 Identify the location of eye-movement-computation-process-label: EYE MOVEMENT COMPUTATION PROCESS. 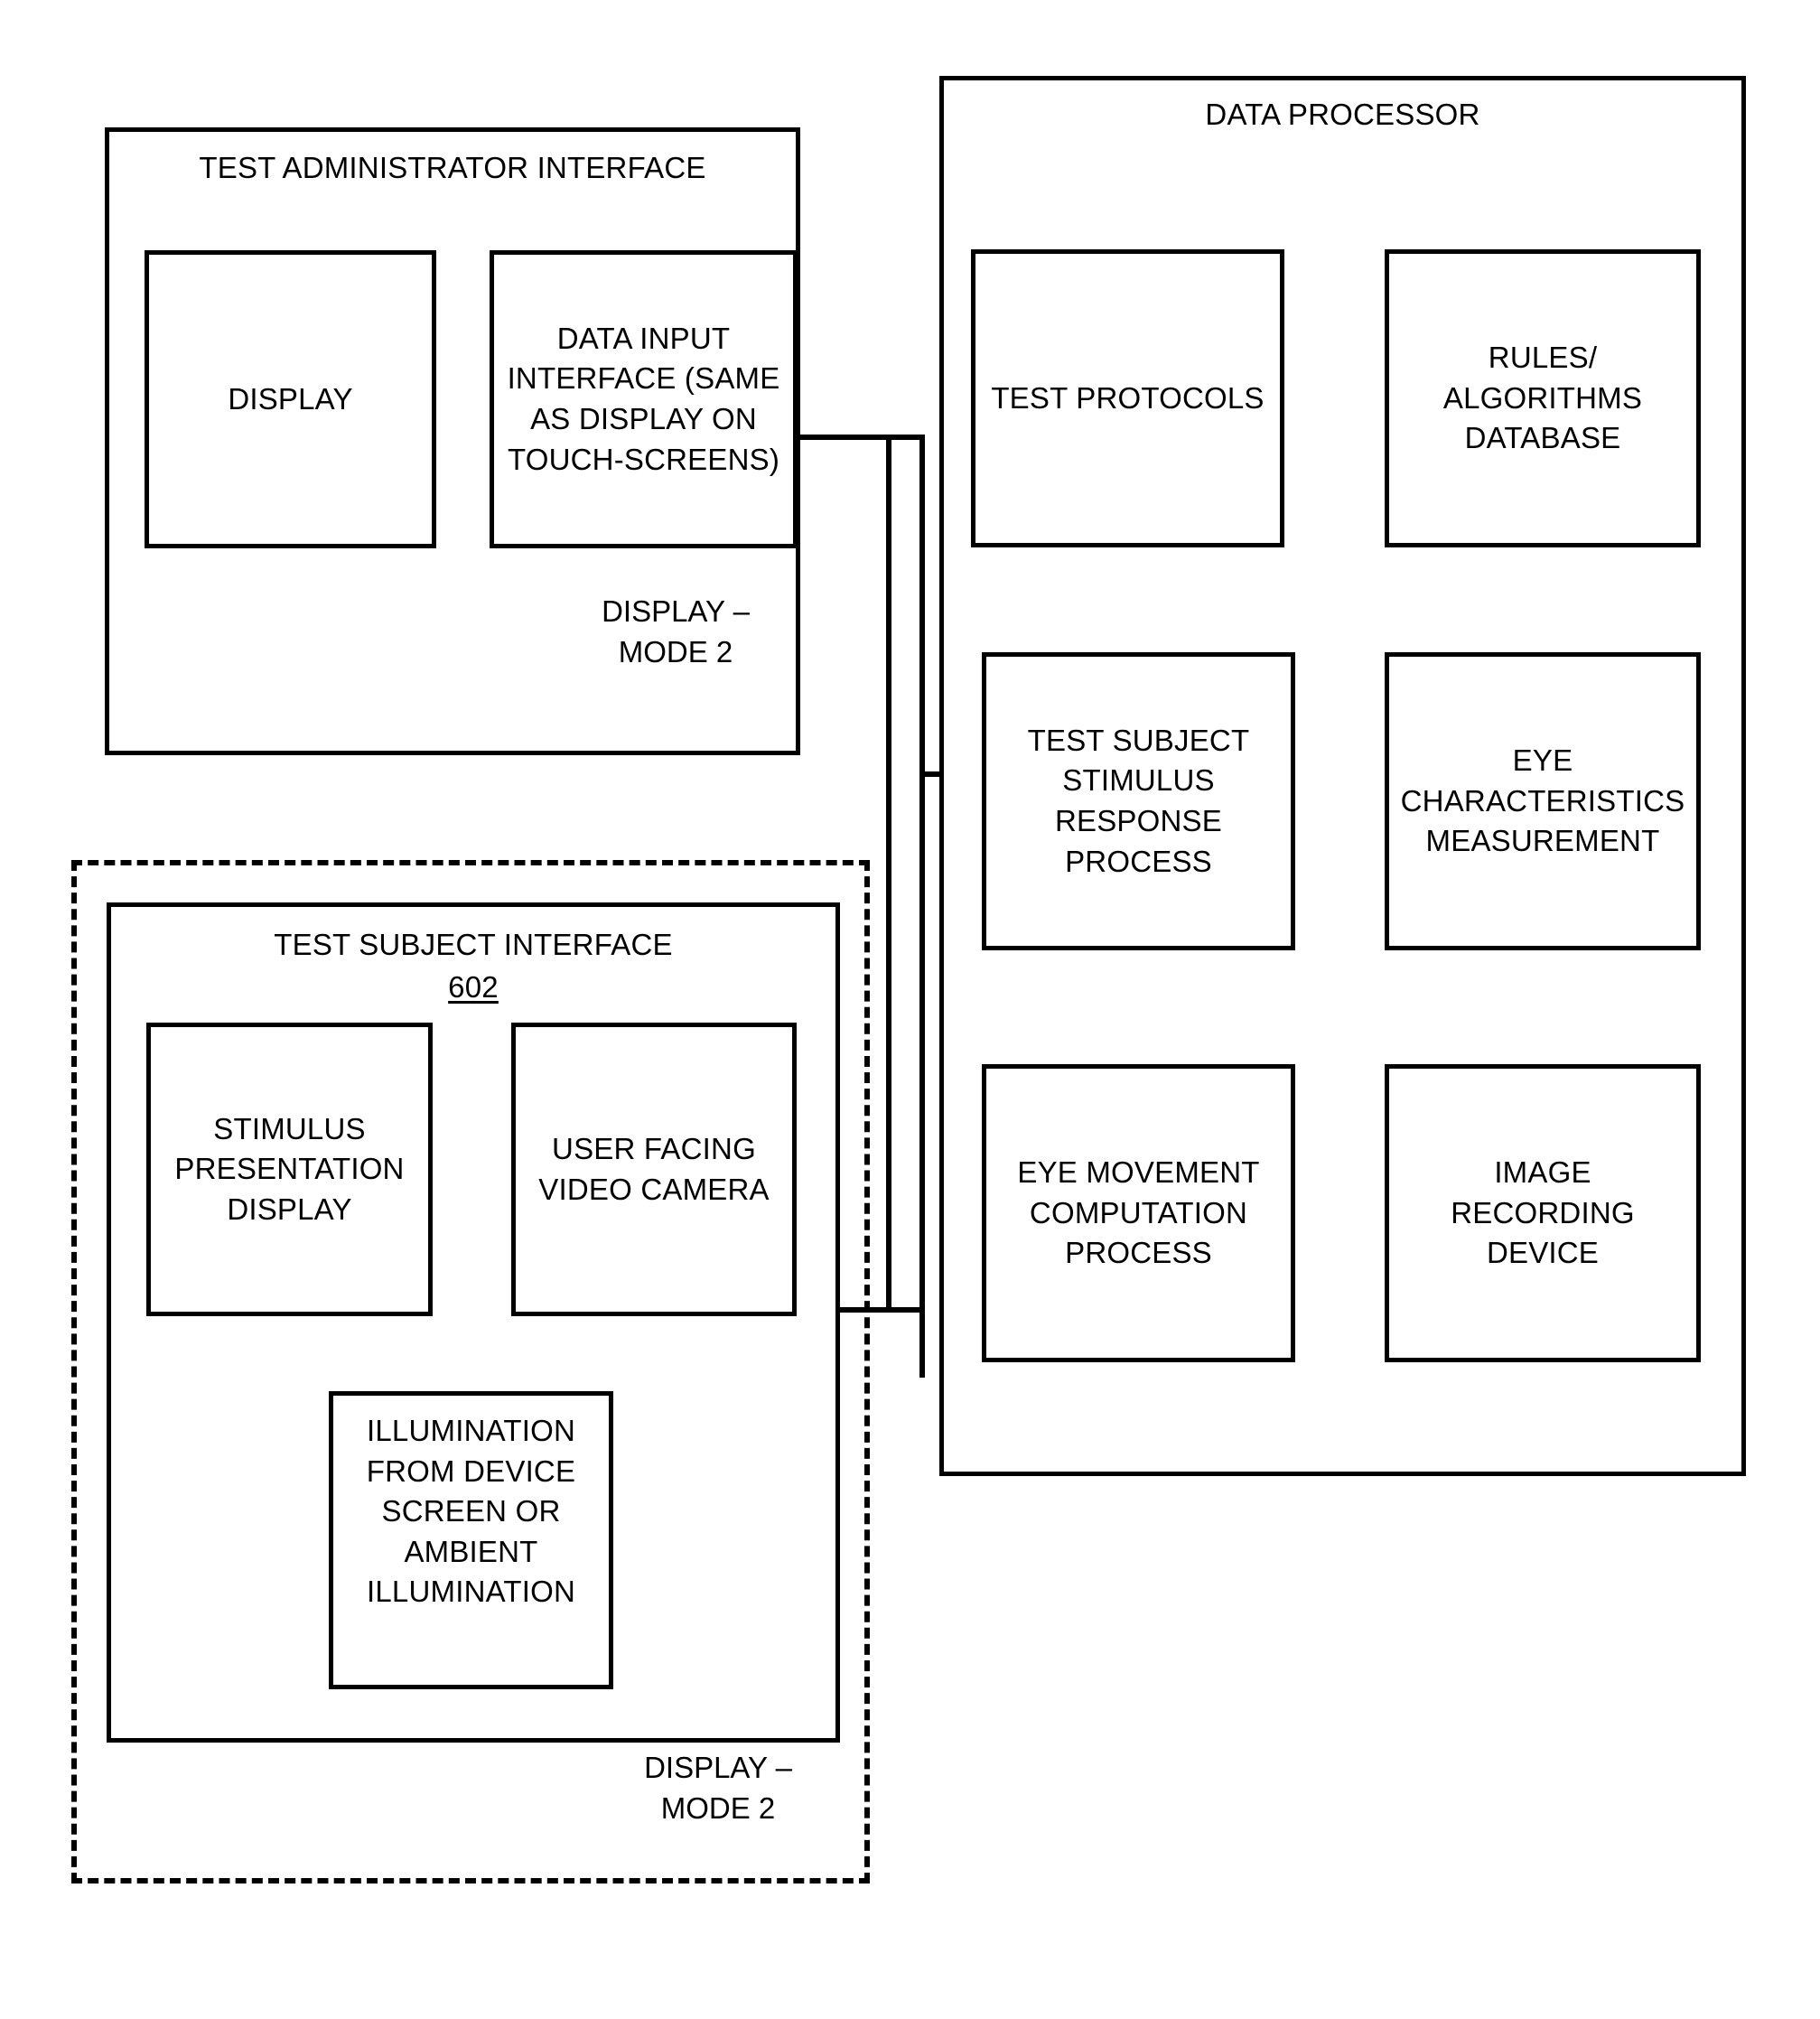
(1138, 1212).